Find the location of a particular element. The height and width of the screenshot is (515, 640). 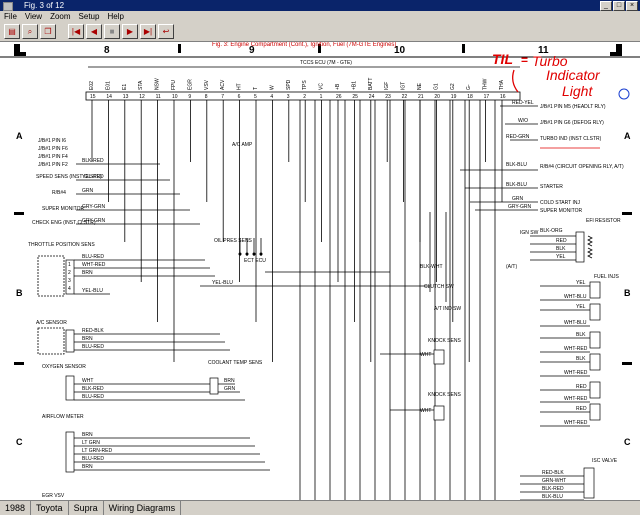

ecu-pin-number: 25 is located at coordinates (355, 97).